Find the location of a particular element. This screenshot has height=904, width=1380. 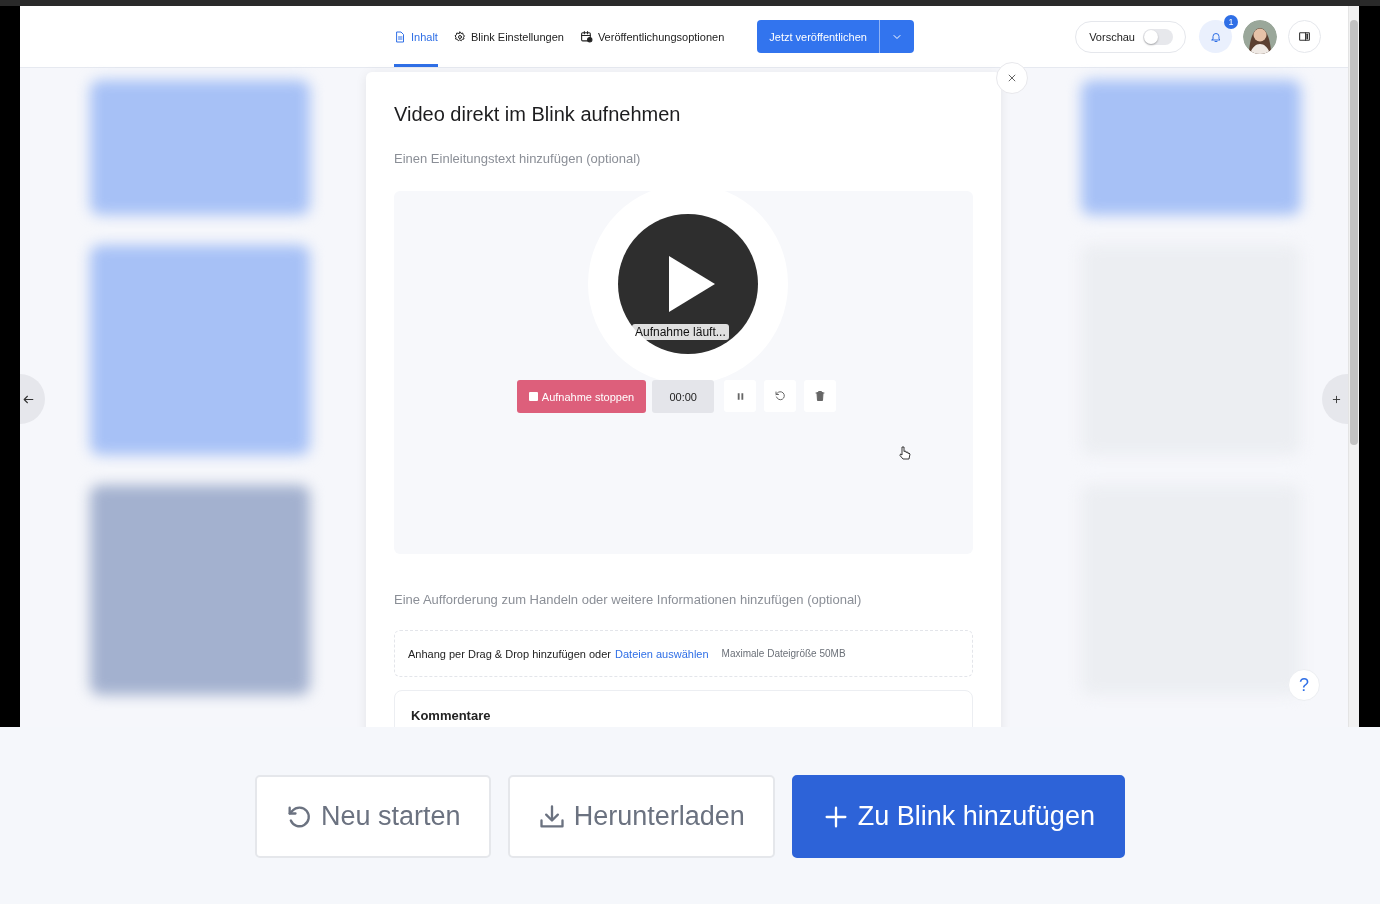

stop-icon is located at coordinates (533, 396).